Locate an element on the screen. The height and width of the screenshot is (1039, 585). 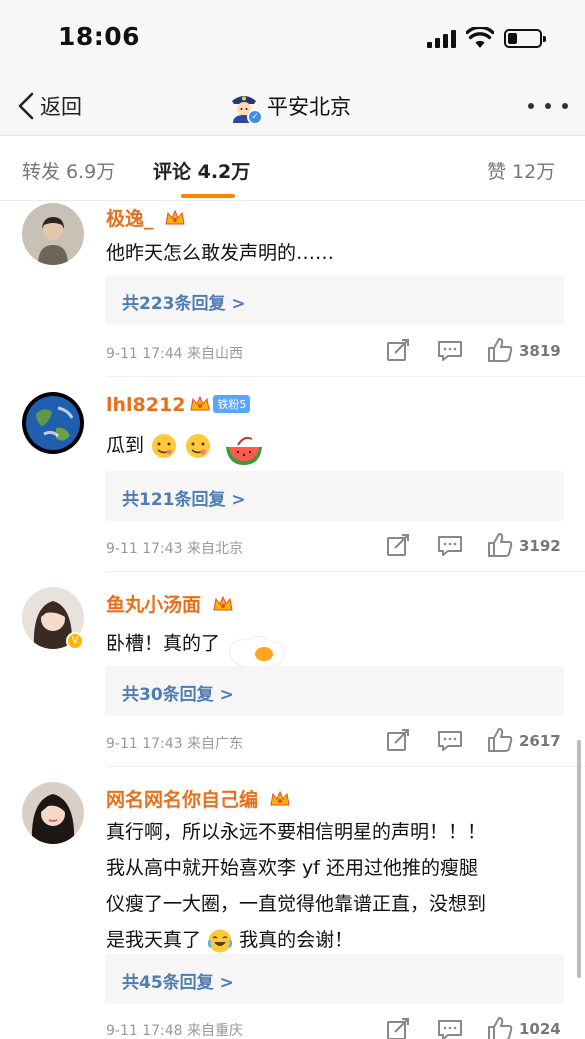
like-count: 3819 is located at coordinates (540, 351).